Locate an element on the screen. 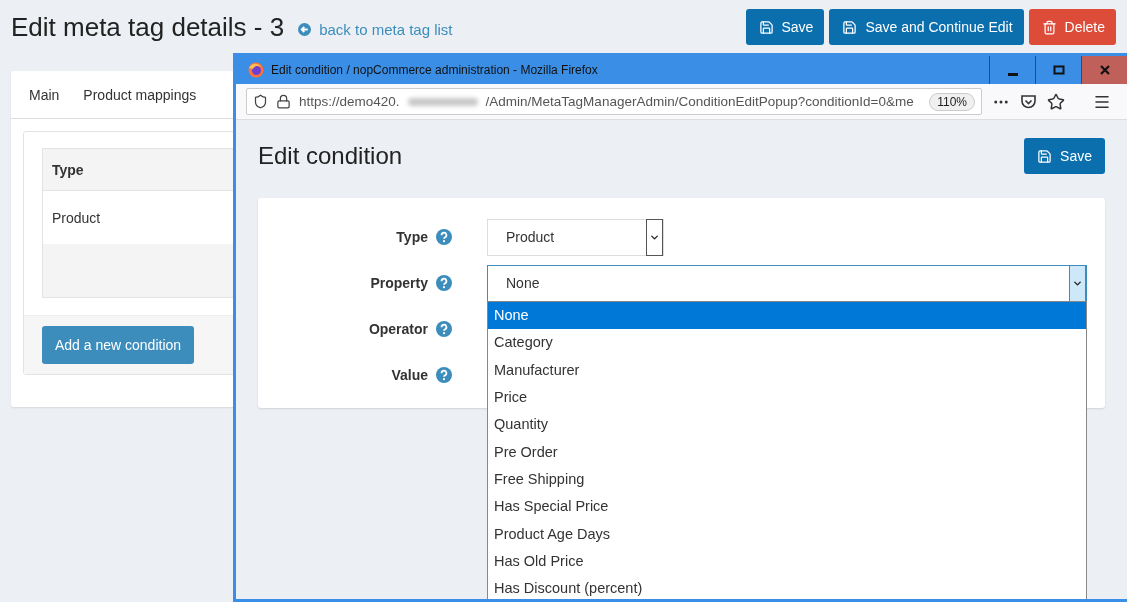 This screenshot has width=1127, height=602. blurred-text is located at coordinates (442, 101).